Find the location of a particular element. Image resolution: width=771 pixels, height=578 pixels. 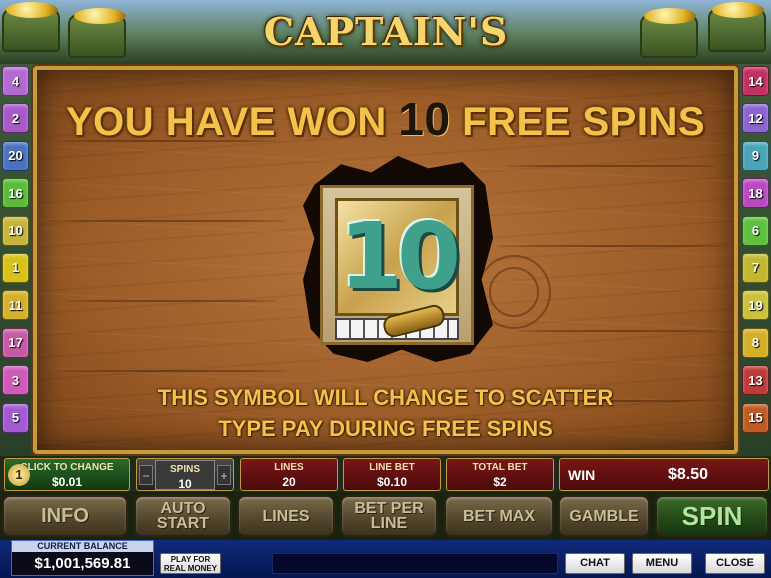

line-bet-value: $0.10 is located at coordinates (392, 482).